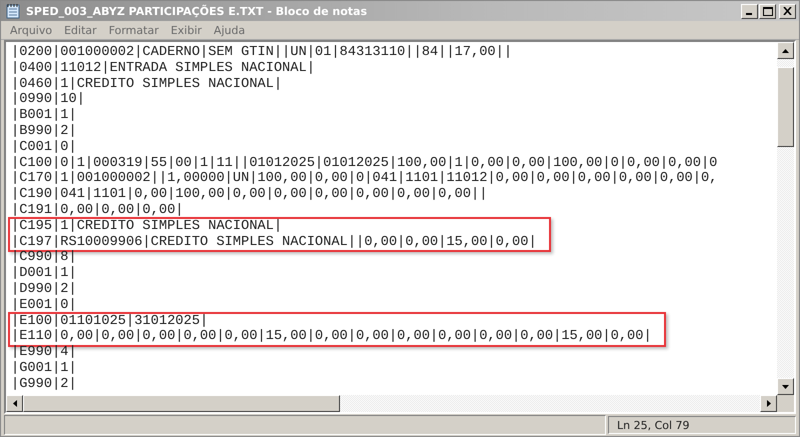 This screenshot has width=800, height=437. What do you see at coordinates (44, 368) in the screenshot?
I see `text-line: |G001|1|` at bounding box center [44, 368].